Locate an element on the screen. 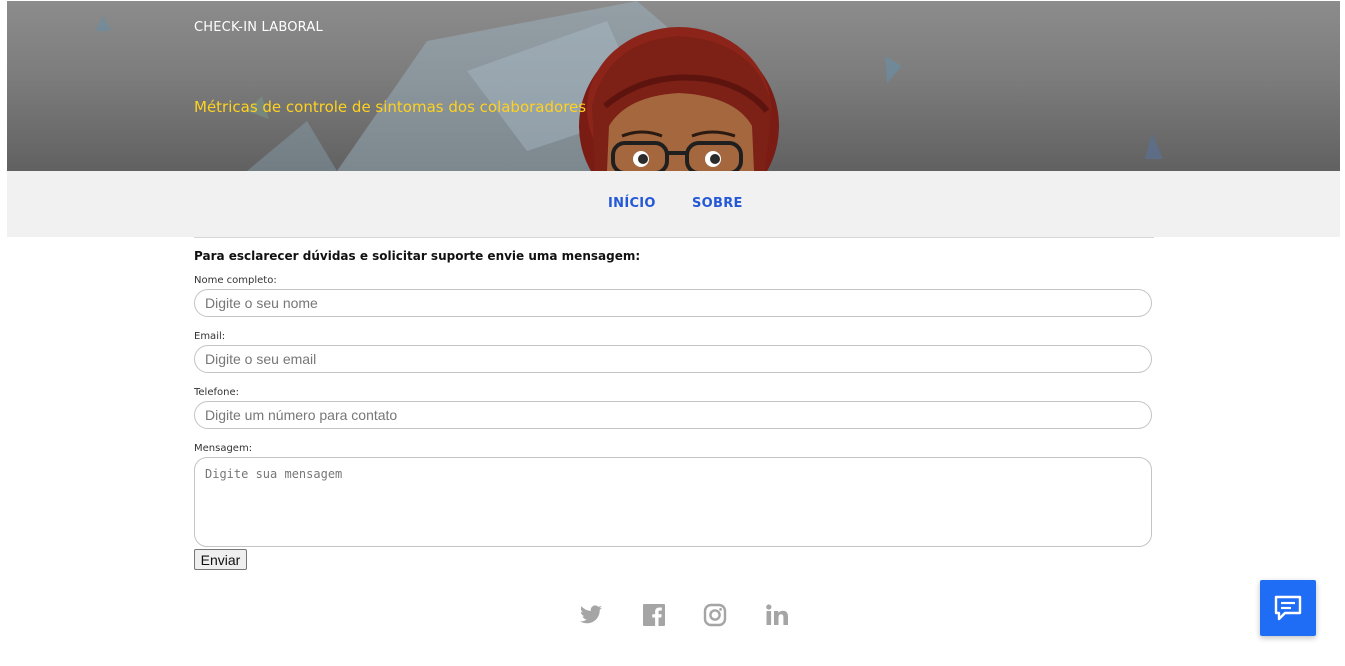  twitter-icon is located at coordinates (591, 615).